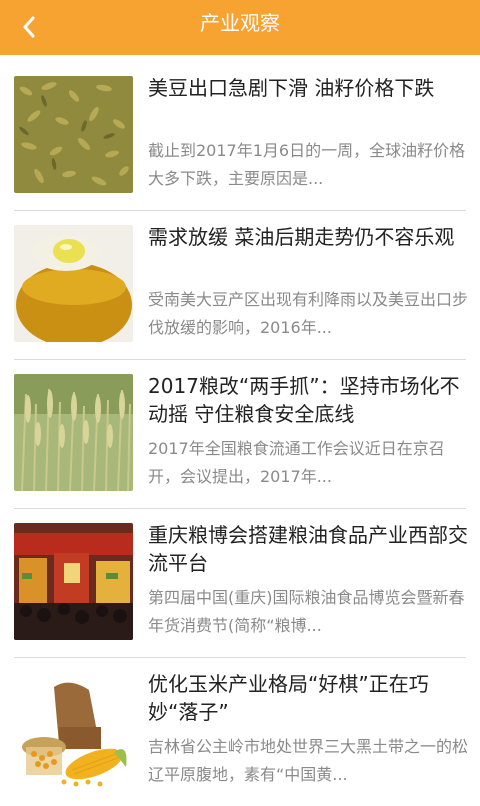 This screenshot has height=806, width=480. Describe the element at coordinates (308, 549) in the screenshot. I see `article-title: 重庆粮博会搭建粮油食品产业西部交流平台` at that location.